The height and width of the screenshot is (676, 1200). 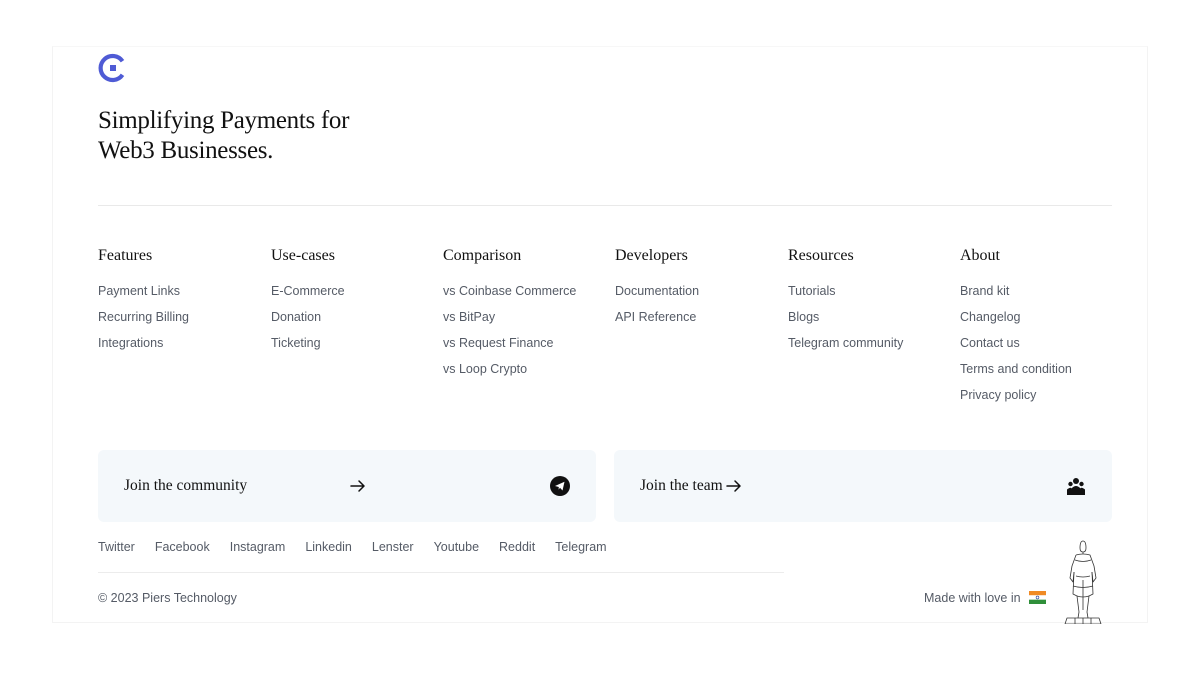 What do you see at coordinates (580, 547) in the screenshot?
I see `social-telegram: Telegram` at bounding box center [580, 547].